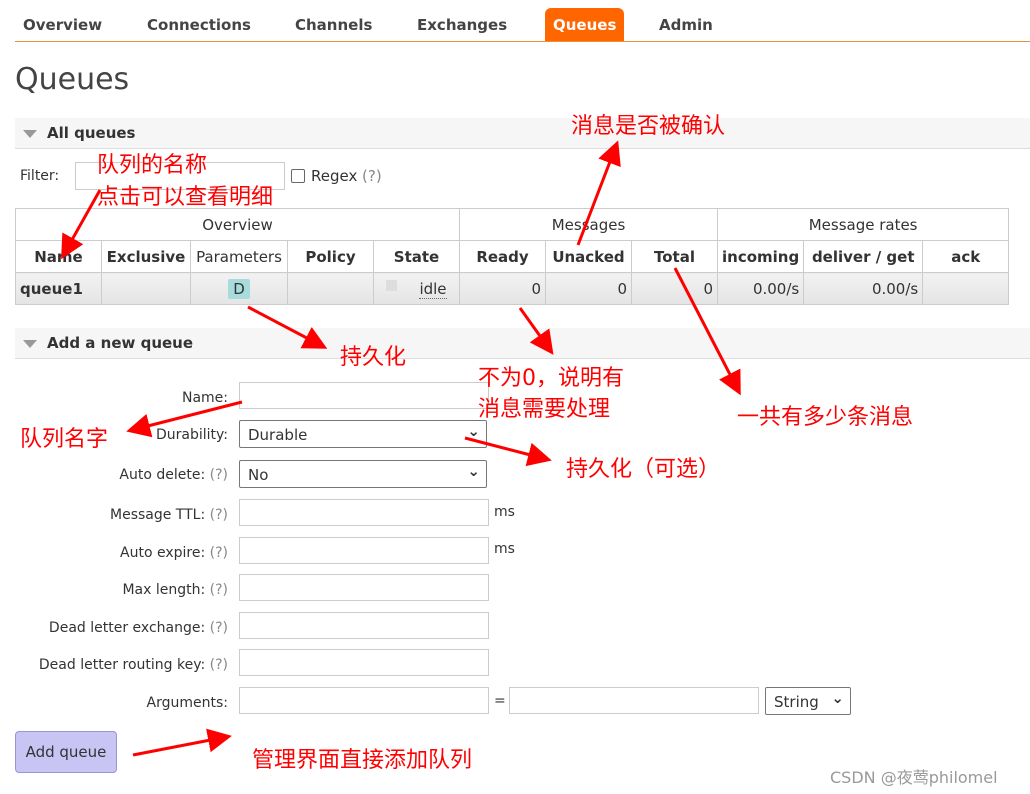  I want to click on arrow-acked, so click(598, 193).